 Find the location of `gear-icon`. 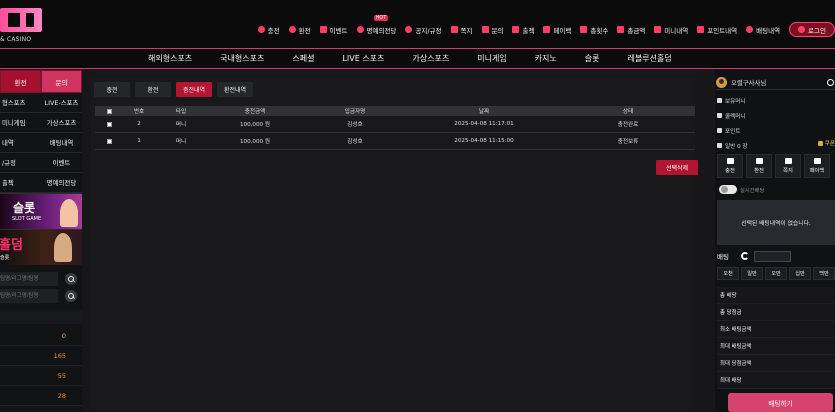

gear-icon is located at coordinates (830, 82).